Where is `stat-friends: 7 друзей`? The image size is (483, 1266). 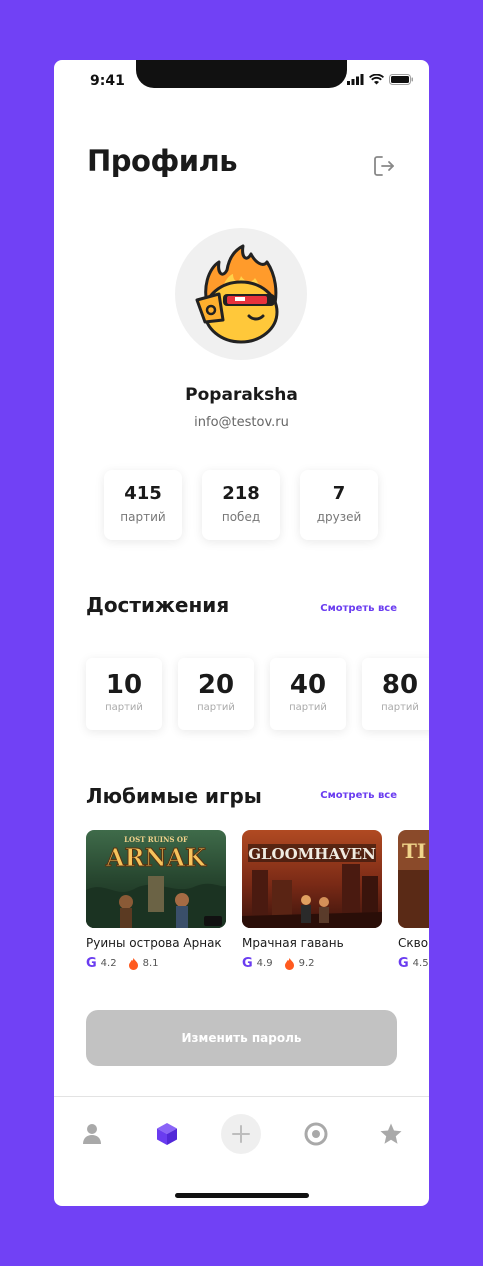 stat-friends: 7 друзей is located at coordinates (339, 505).